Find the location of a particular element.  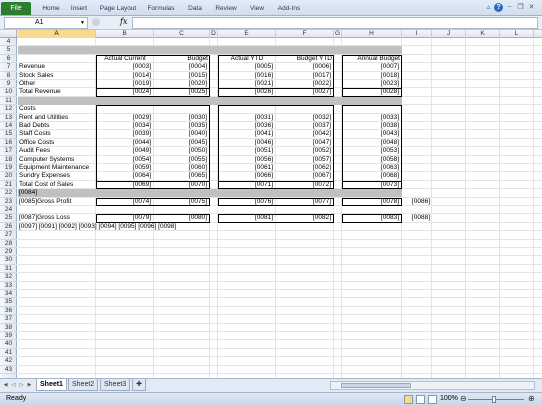

revenue-row-value: [0003] is located at coordinates (123, 67).